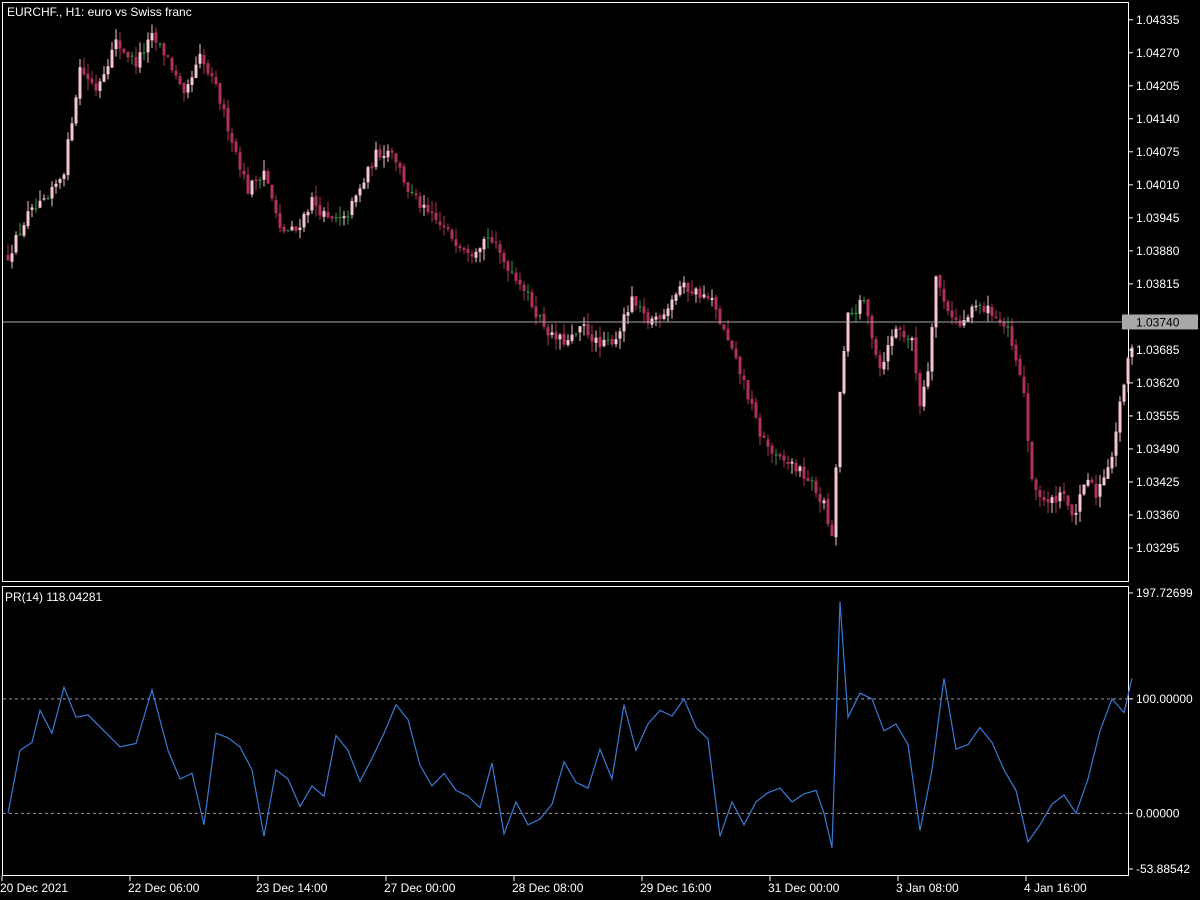 This screenshot has height=900, width=1200. I want to click on indicator-axis: 197.72699 100.00000 0.00000 -53.88542, so click(1160, 731).